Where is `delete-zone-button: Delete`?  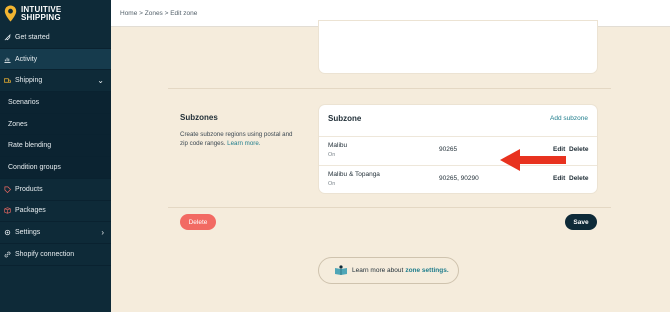 delete-zone-button: Delete is located at coordinates (198, 222).